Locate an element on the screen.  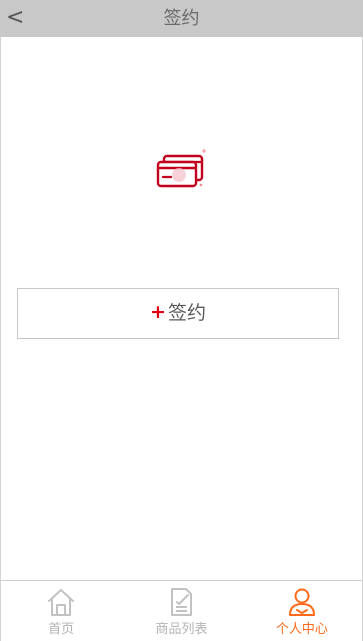
tab-personal-center-label: 个人中心 is located at coordinates (301, 629).